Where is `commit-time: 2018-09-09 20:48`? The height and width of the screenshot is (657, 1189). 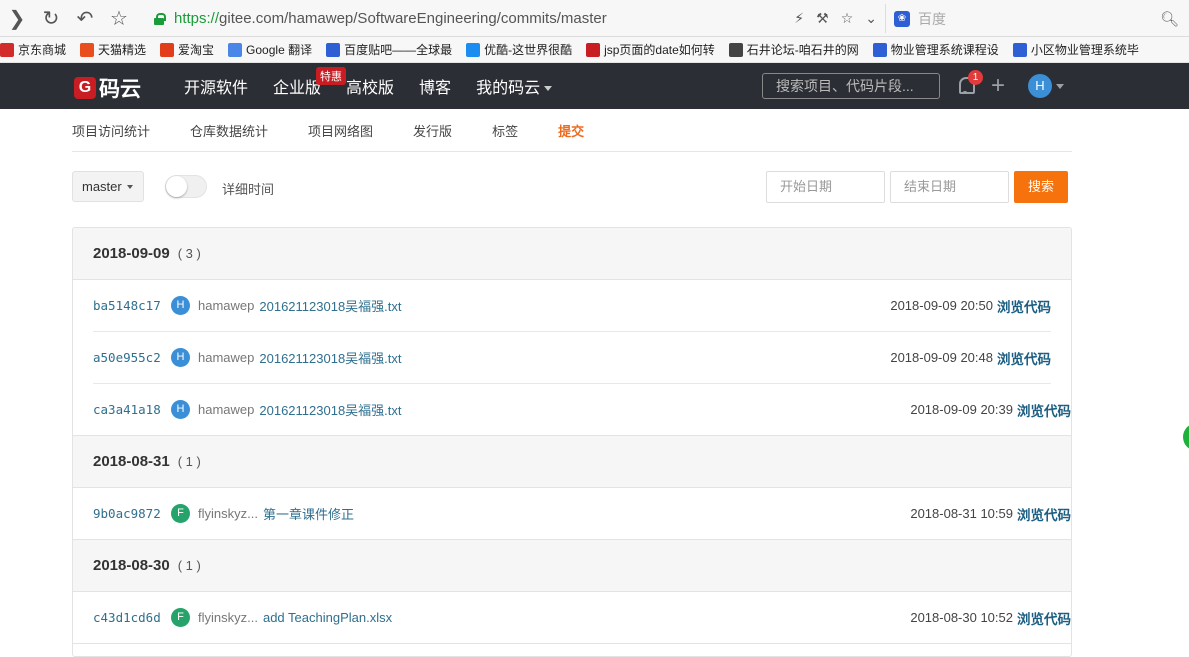 commit-time: 2018-09-09 20:48 is located at coordinates (941, 357).